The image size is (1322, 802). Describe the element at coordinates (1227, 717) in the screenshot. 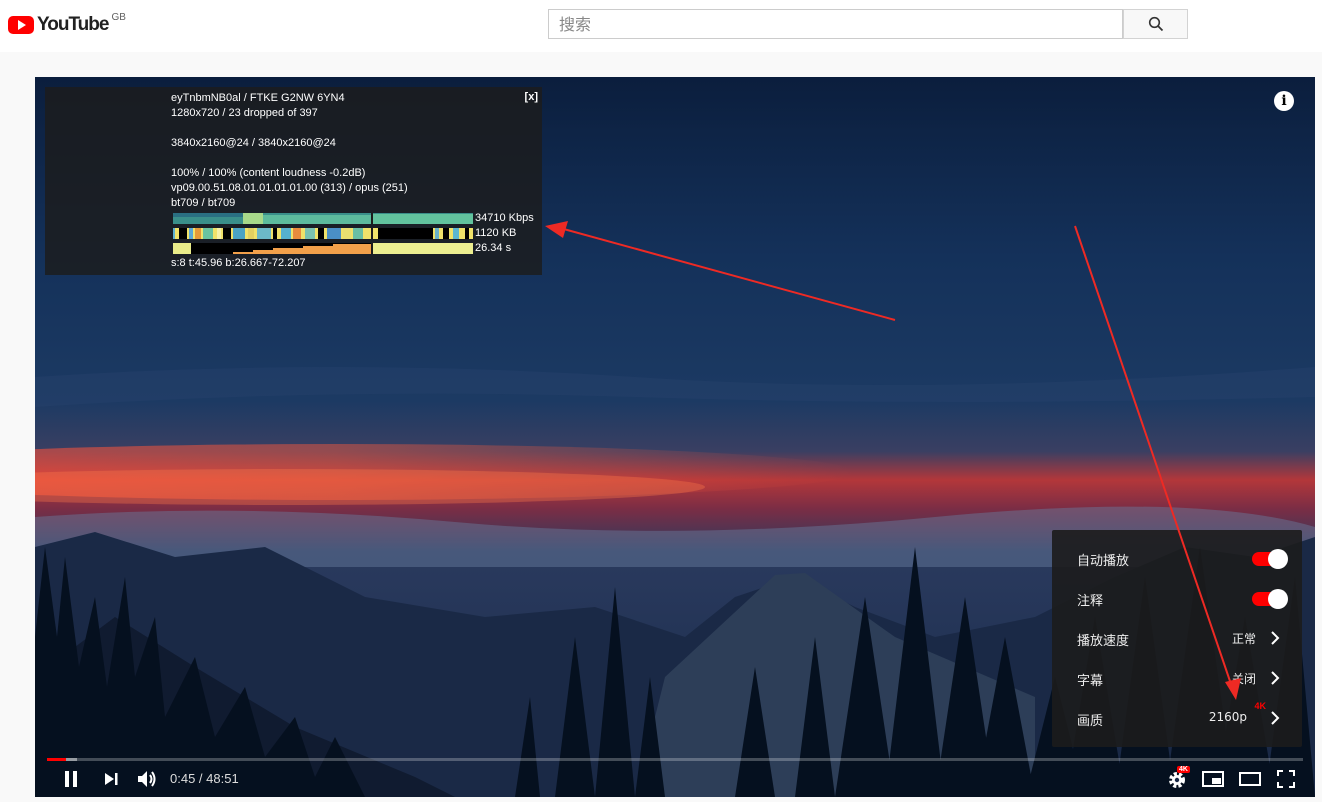

I see `settings-item-value: 2160p` at that location.